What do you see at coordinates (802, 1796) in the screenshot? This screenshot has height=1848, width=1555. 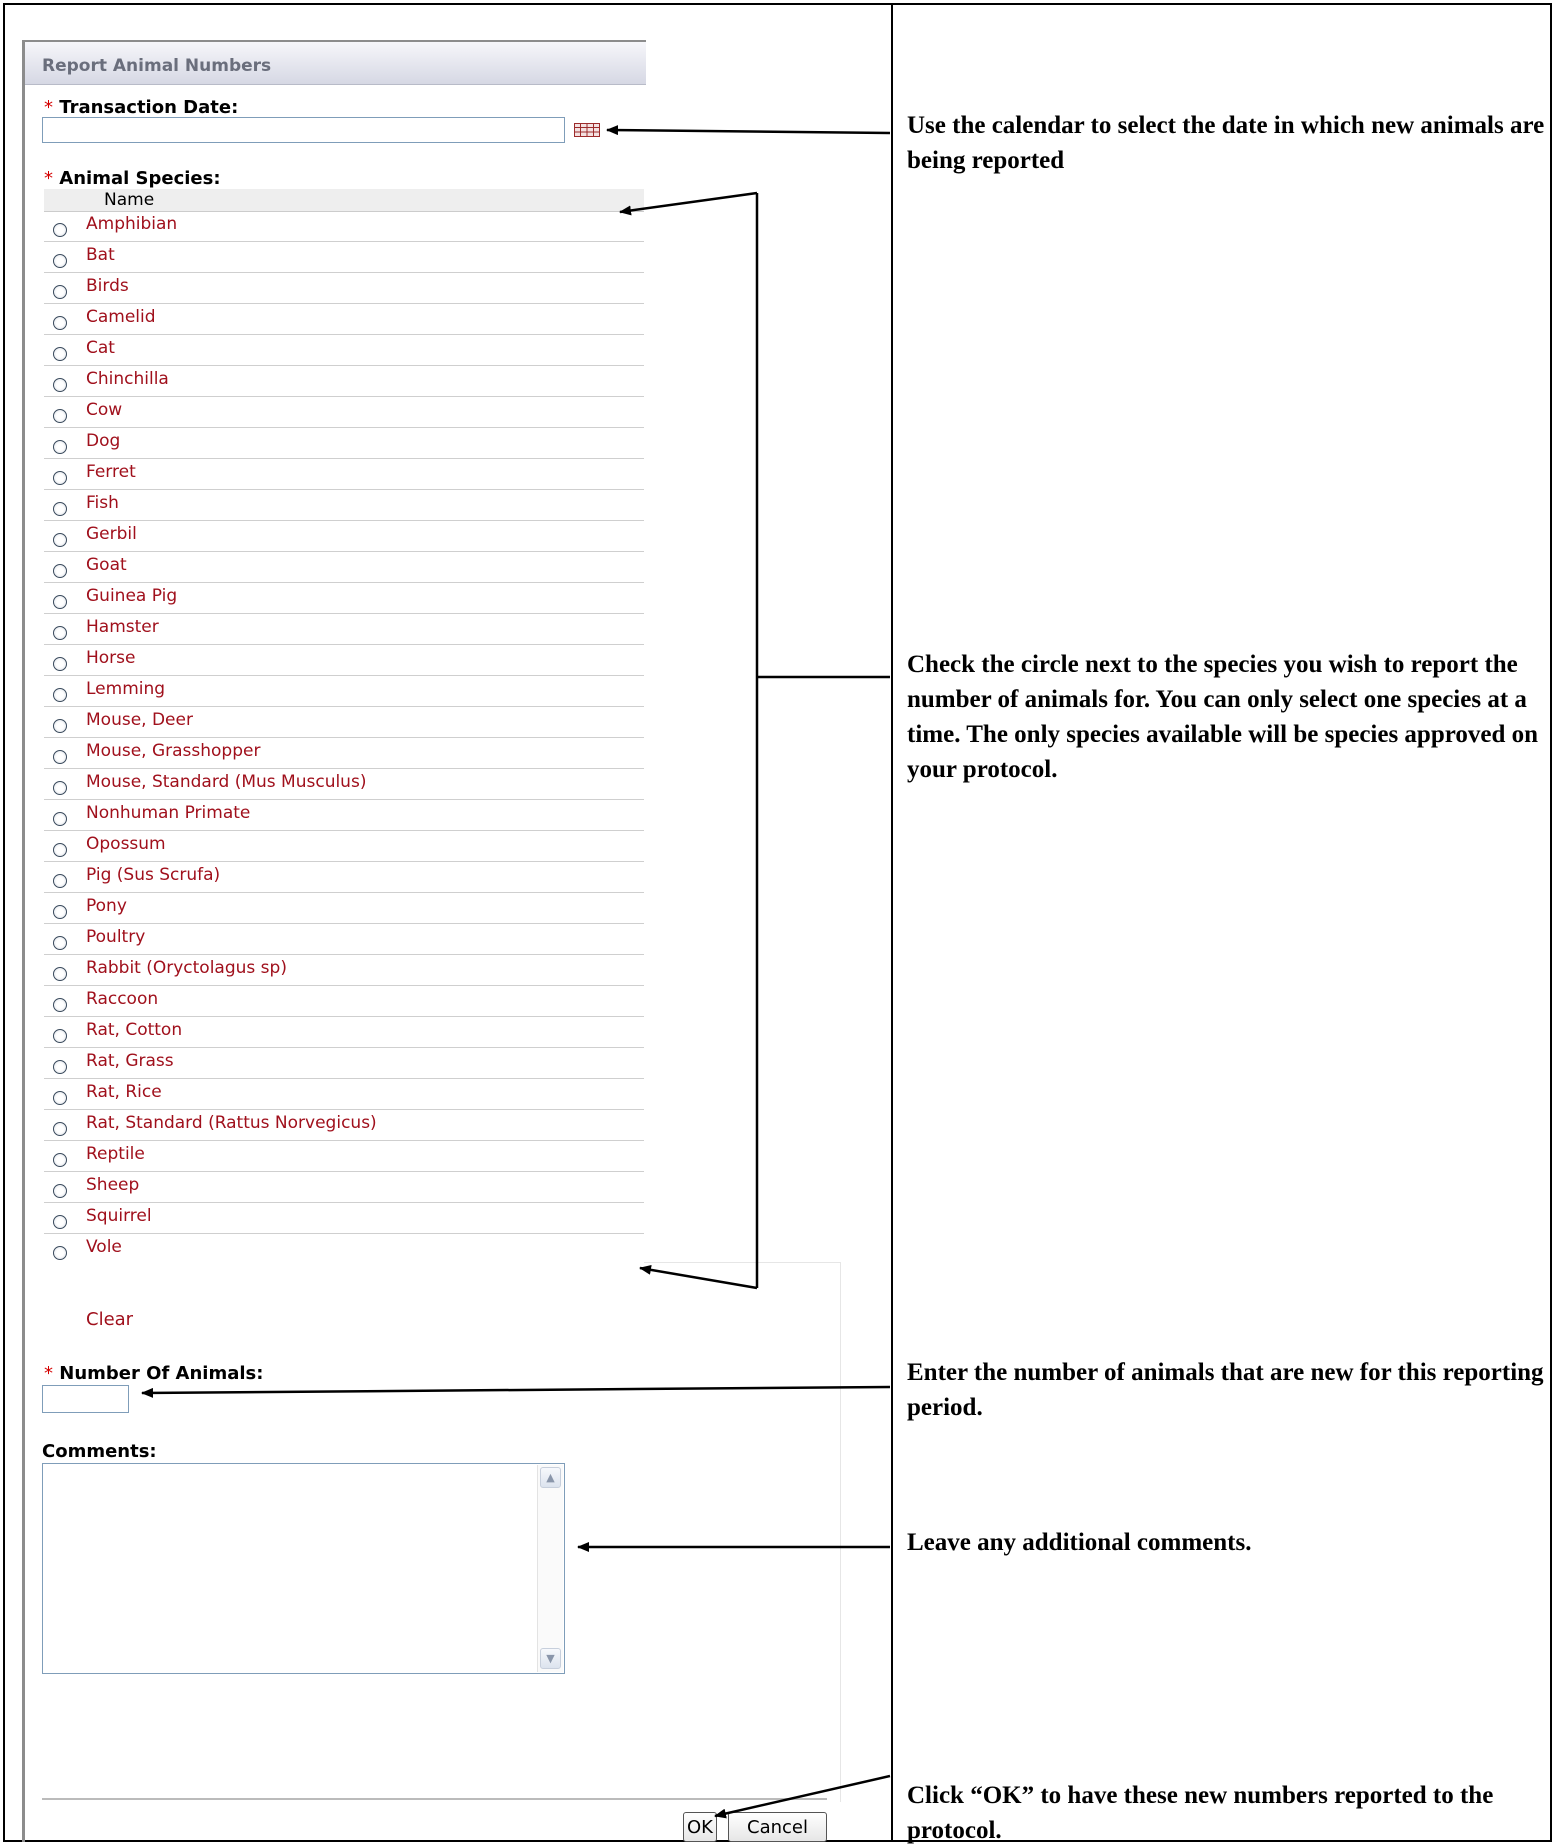 I see `ok-arrow` at bounding box center [802, 1796].